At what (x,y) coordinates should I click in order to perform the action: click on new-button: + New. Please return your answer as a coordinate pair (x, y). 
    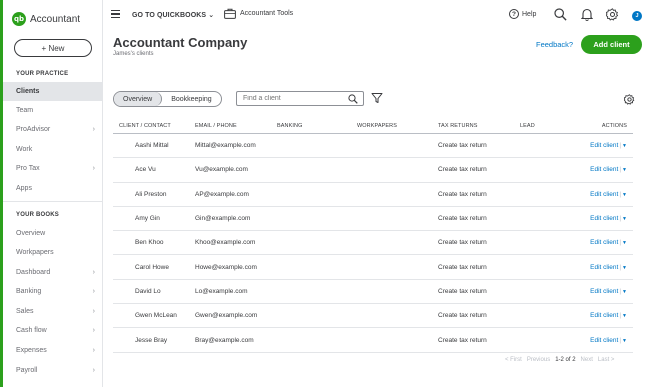
    Looking at the image, I should click on (53, 48).